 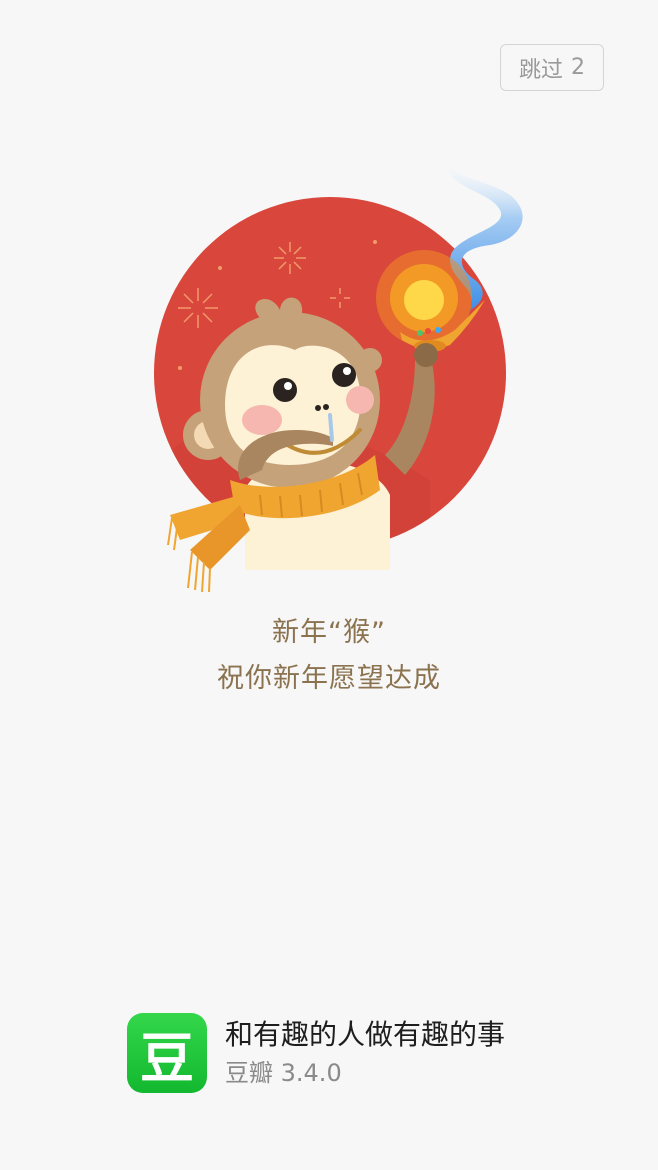 I want to click on greeting-subtitle: 祝你新年愿望达成, so click(x=329, y=678).